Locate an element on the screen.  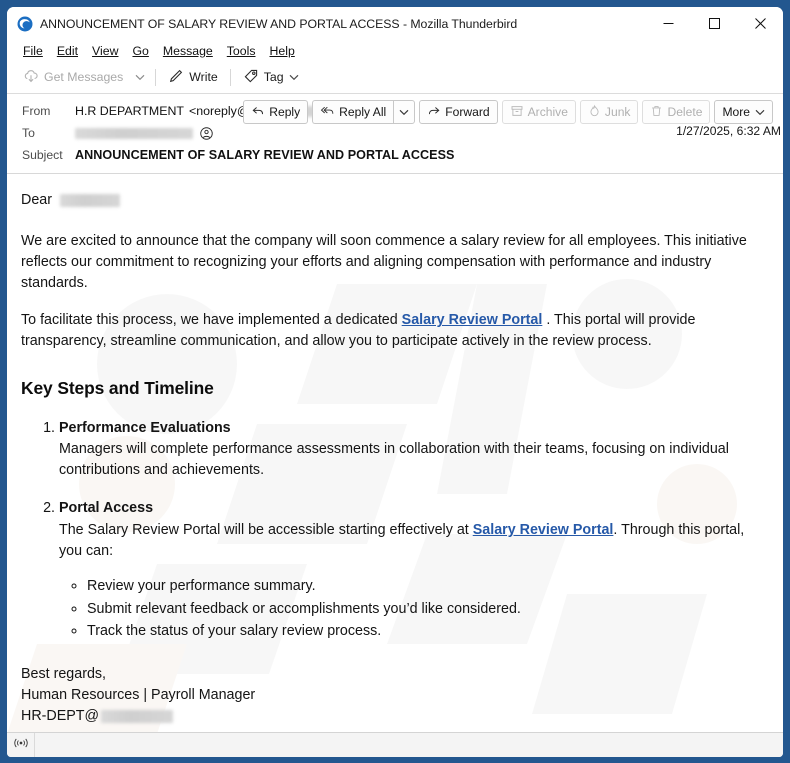
menu-edit: Edit is located at coordinates (67, 51).